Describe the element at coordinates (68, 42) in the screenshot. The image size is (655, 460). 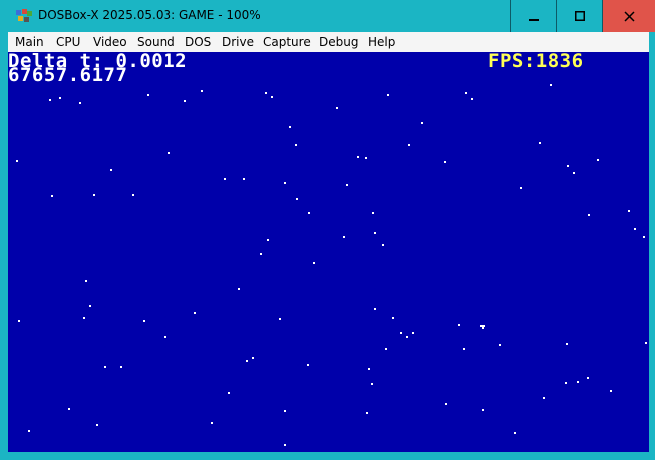
I see `menu-cpu: CPU` at that location.